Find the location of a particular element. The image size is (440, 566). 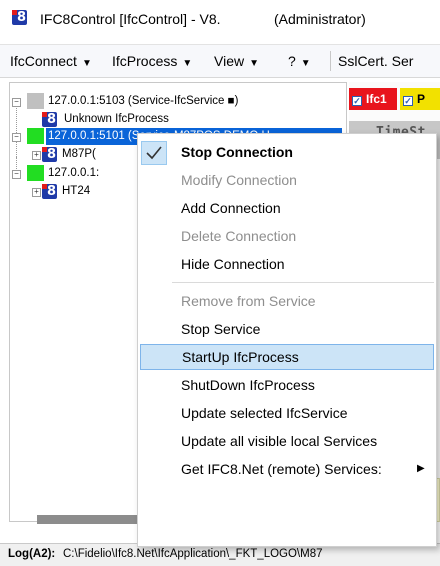

tree-node-ht24: + HT24 is located at coordinates (92, 192).